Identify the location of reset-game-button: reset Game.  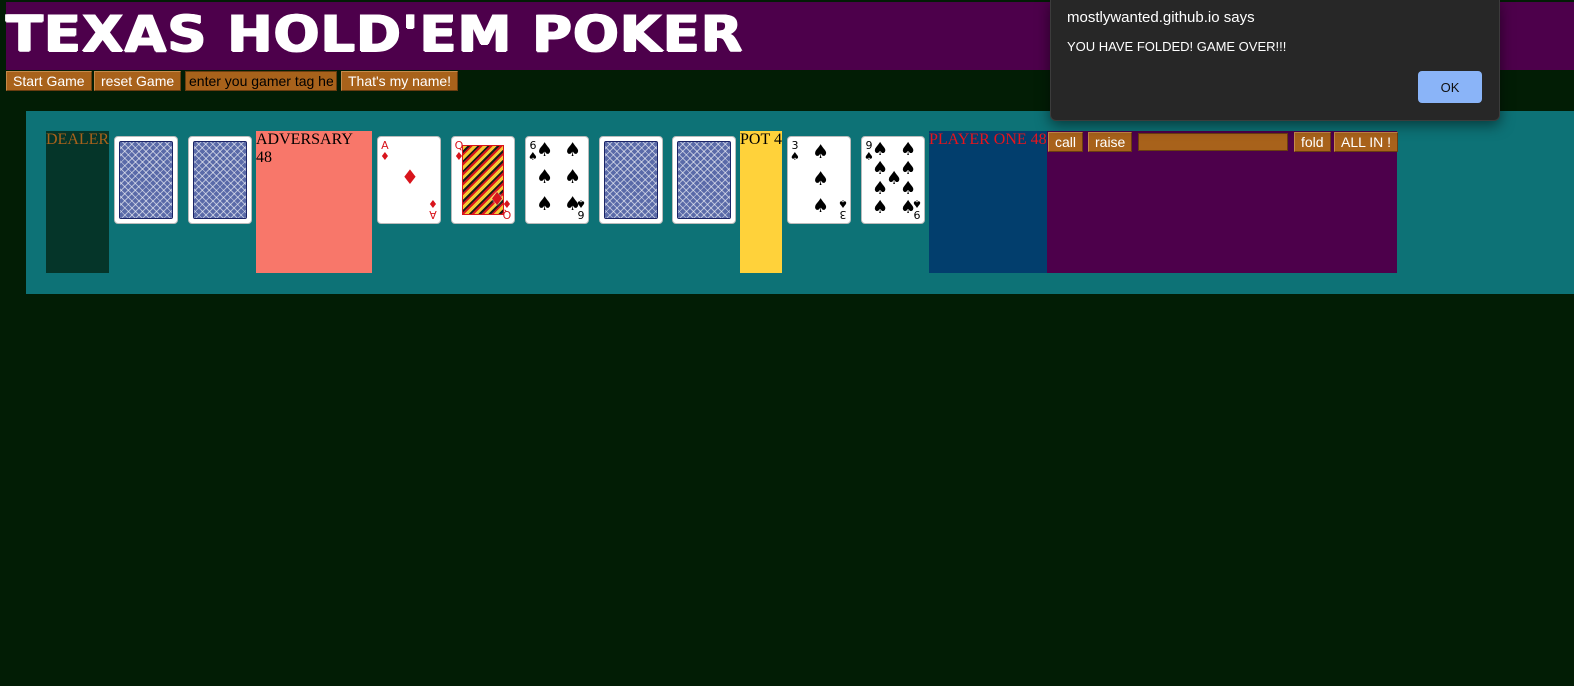
(138, 81).